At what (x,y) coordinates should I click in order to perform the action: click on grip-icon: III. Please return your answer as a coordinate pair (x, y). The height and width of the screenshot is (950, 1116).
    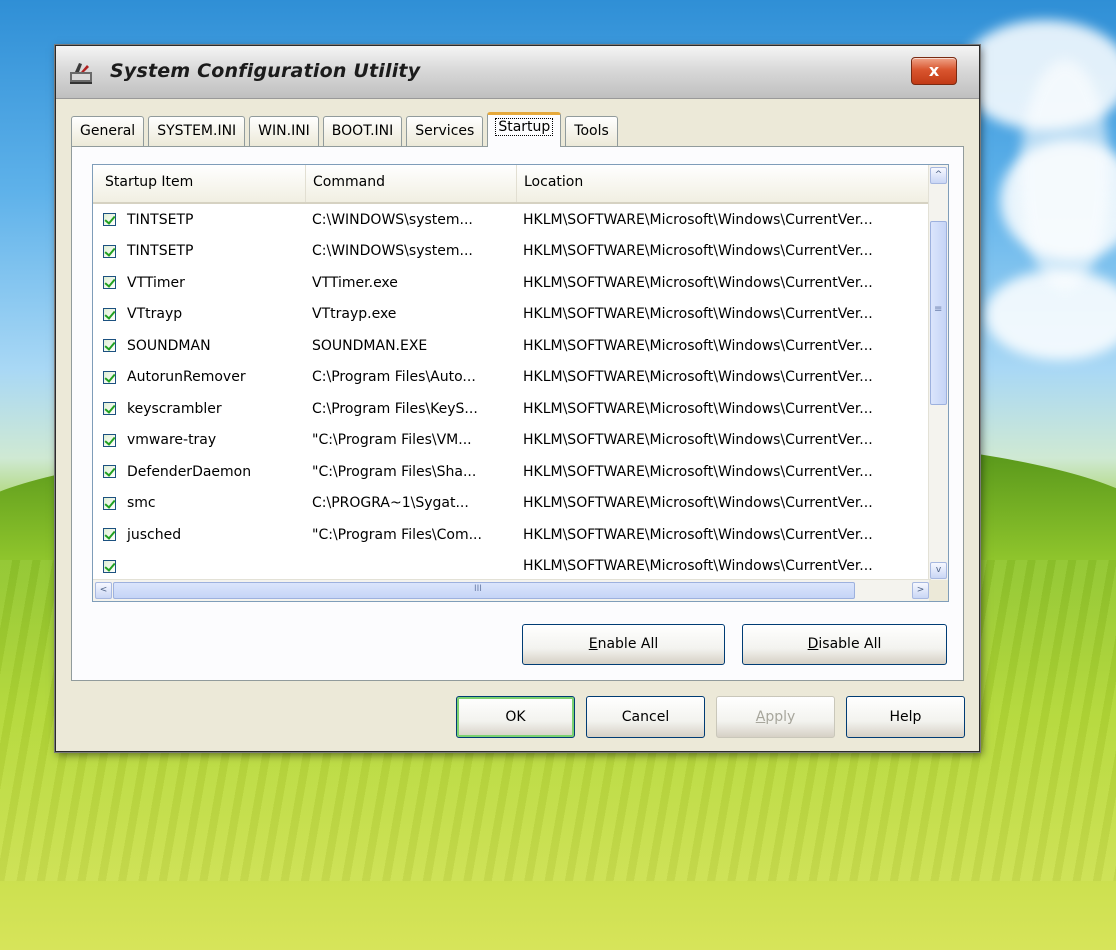
    Looking at the image, I should click on (478, 589).